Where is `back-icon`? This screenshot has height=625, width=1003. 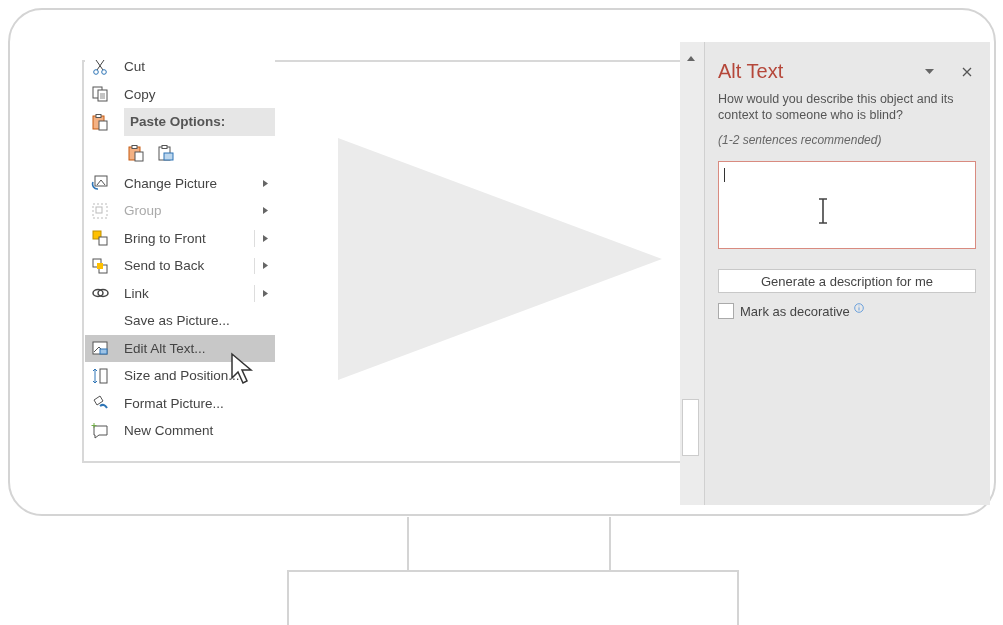
back-icon is located at coordinates (100, 265).